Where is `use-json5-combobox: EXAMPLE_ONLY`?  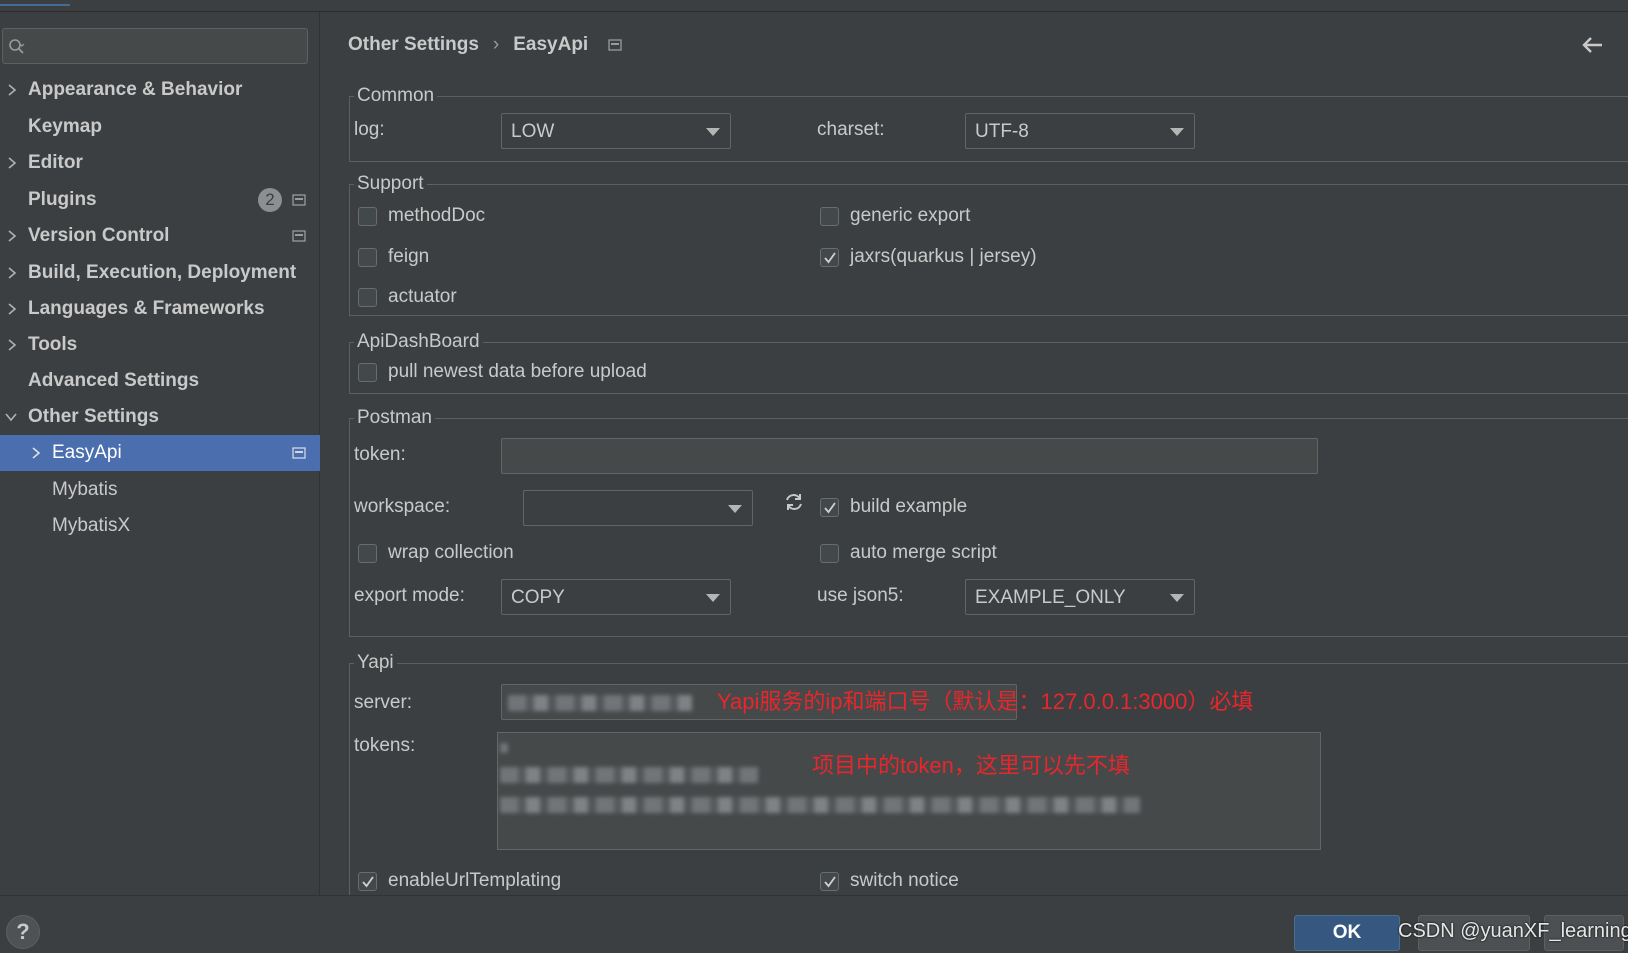 use-json5-combobox: EXAMPLE_ONLY is located at coordinates (1080, 597).